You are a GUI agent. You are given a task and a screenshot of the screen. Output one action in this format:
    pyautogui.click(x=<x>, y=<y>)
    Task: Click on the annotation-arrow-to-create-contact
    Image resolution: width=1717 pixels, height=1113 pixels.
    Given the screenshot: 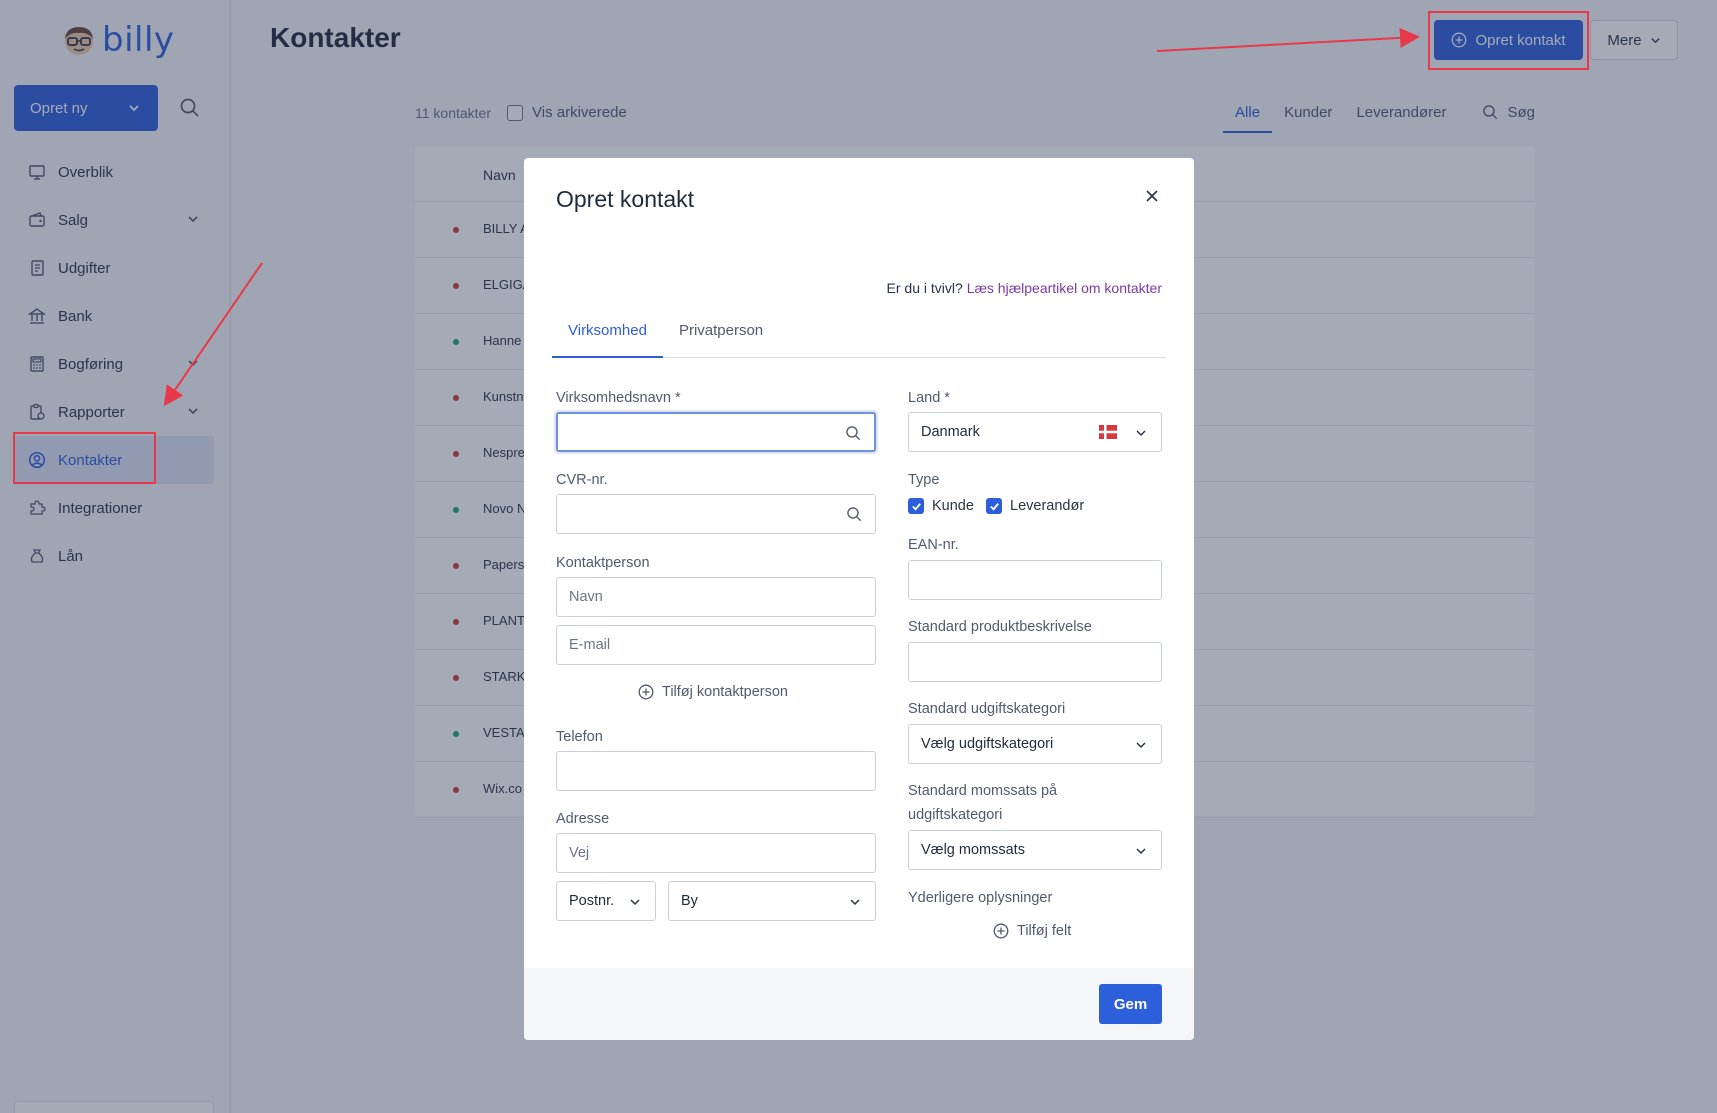 What is the action you would take?
    pyautogui.click(x=1288, y=39)
    